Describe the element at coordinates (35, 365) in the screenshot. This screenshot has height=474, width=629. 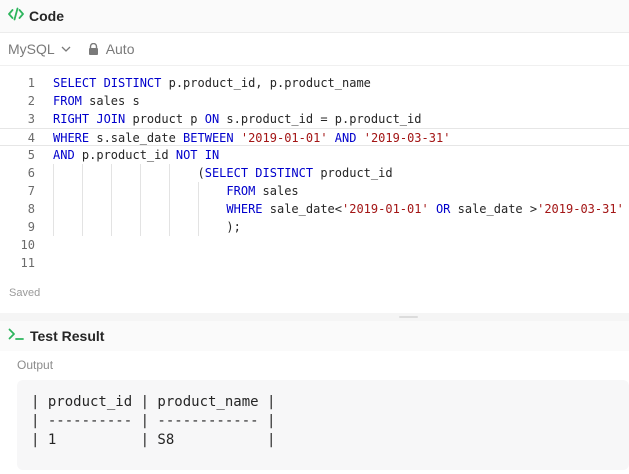
I see `output-label: Output` at that location.